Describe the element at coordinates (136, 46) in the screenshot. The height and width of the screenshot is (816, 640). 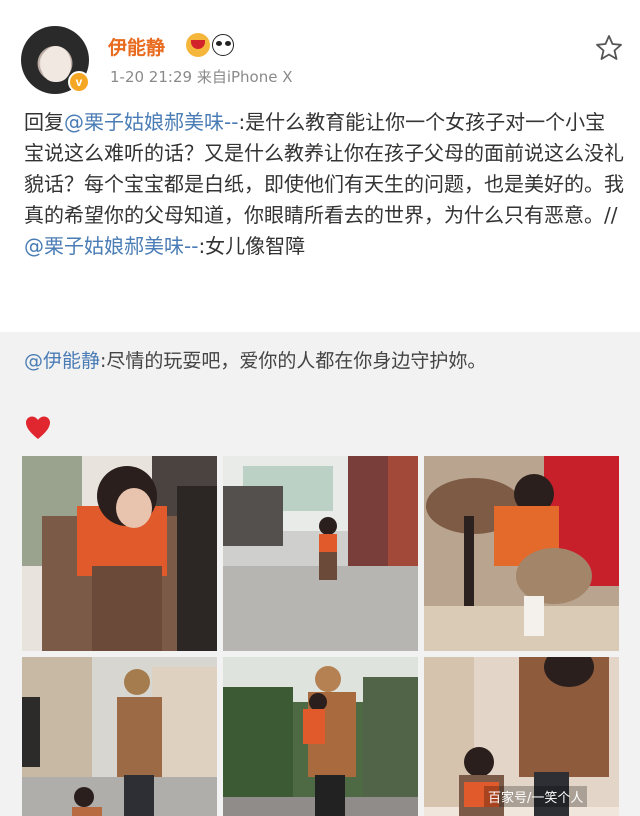
I see `username: 伊能静` at that location.